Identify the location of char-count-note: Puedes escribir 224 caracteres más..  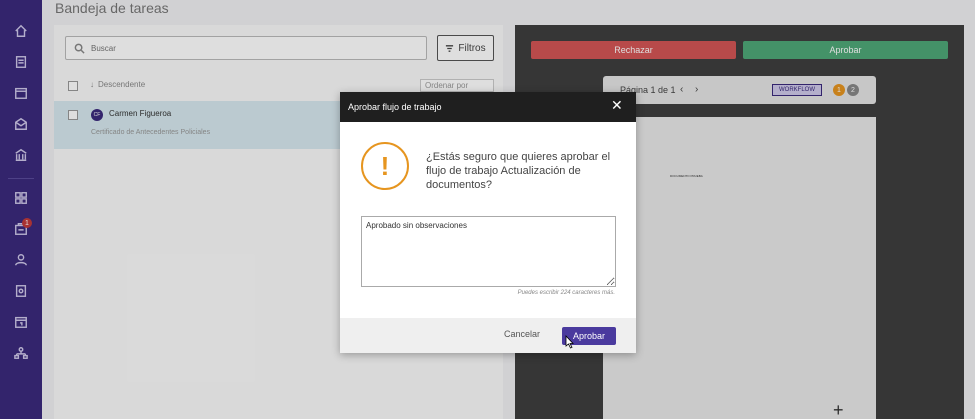
(566, 293).